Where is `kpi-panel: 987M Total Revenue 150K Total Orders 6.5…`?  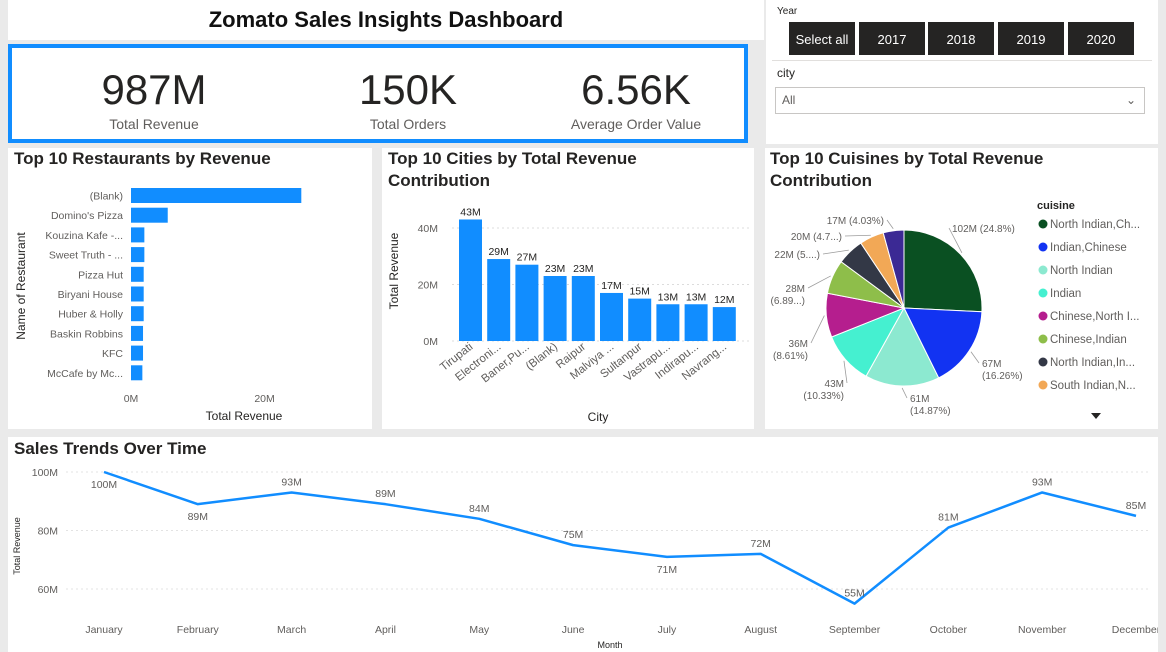
kpi-panel: 987M Total Revenue 150K Total Orders 6.5… is located at coordinates (378, 93).